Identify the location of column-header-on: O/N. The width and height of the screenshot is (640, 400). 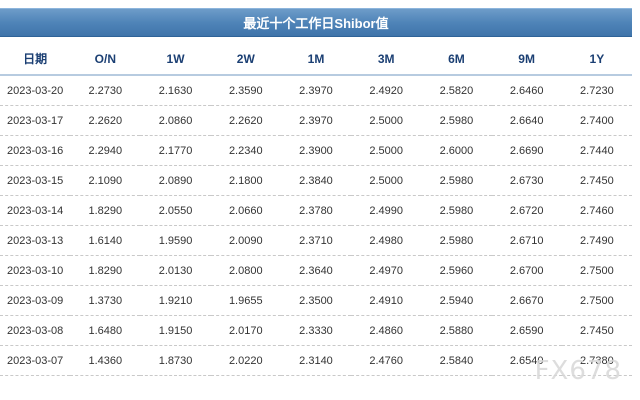
(105, 59).